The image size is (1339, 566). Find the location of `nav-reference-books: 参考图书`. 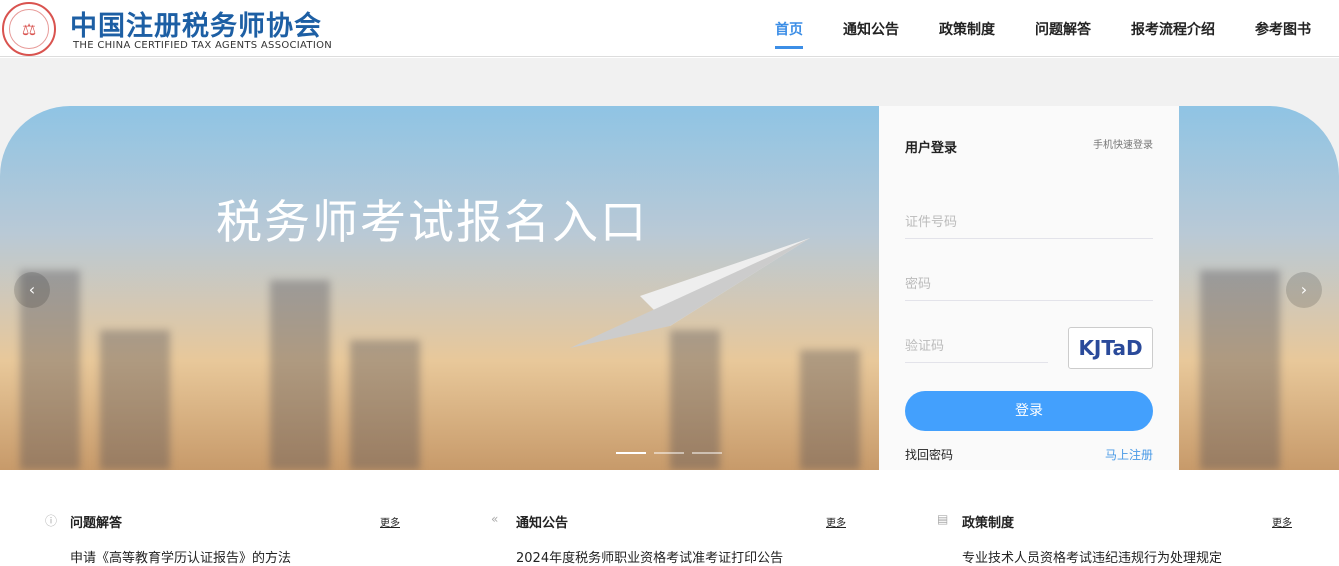

nav-reference-books: 参考图书 is located at coordinates (1283, 29).